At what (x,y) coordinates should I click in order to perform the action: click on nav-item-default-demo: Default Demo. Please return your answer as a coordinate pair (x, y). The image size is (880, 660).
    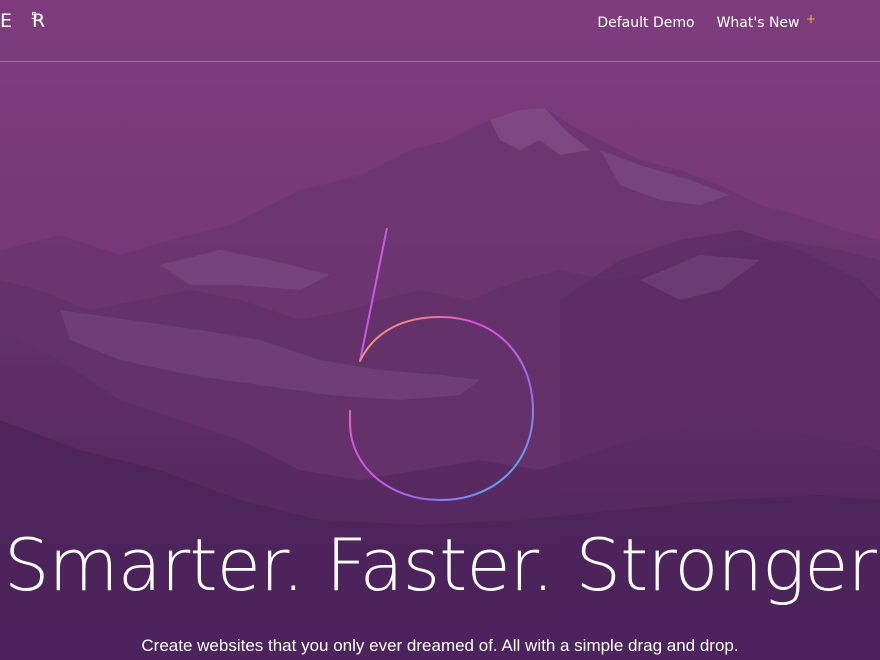
    Looking at the image, I should click on (645, 23).